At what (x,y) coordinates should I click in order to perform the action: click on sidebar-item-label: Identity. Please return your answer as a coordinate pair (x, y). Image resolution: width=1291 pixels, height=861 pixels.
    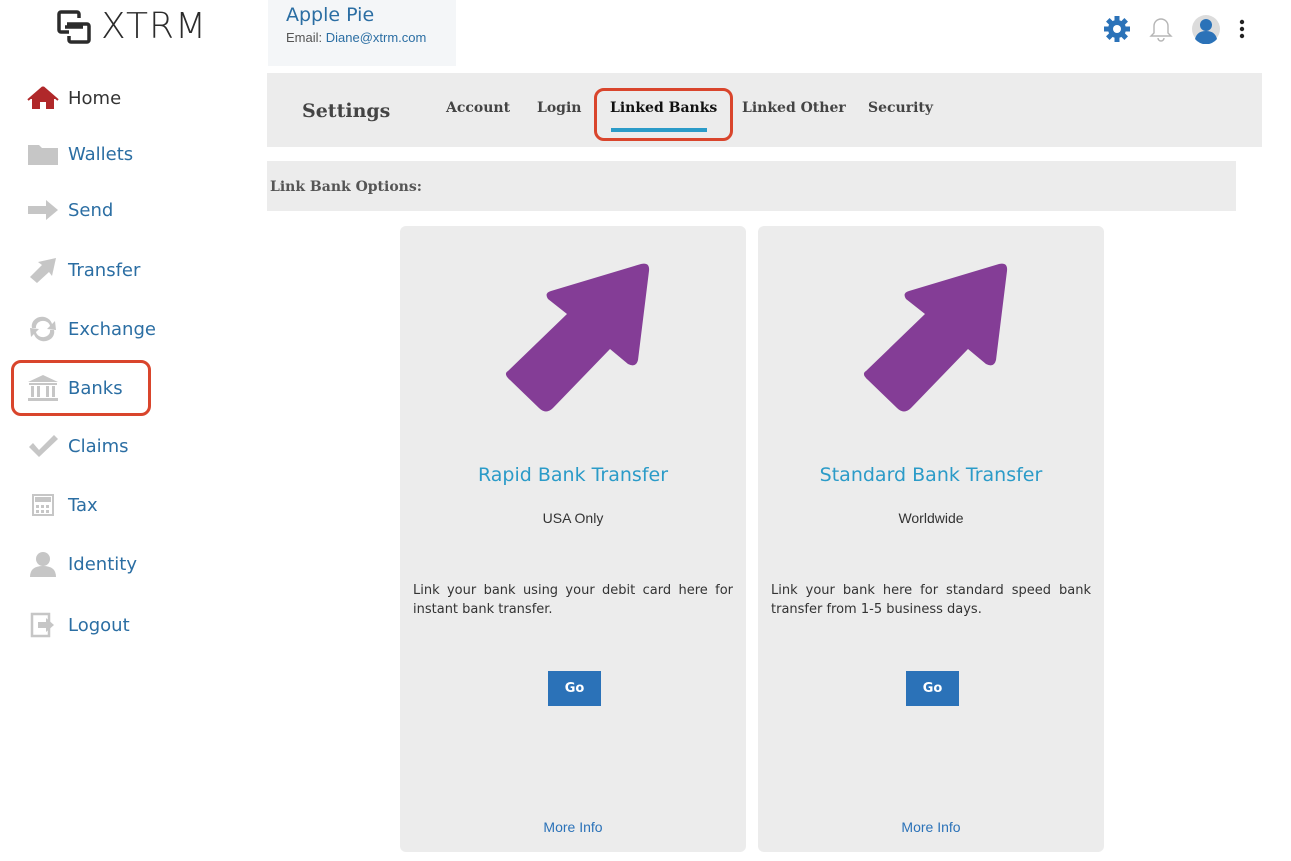
    Looking at the image, I should click on (102, 564).